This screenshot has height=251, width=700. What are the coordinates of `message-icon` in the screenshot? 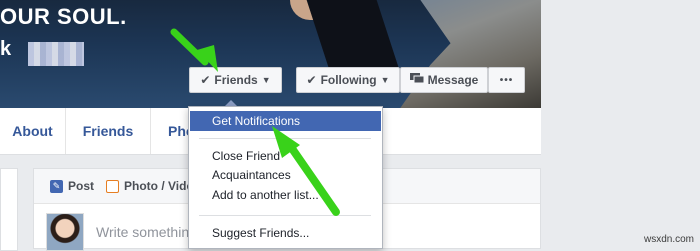 It's located at (417, 80).